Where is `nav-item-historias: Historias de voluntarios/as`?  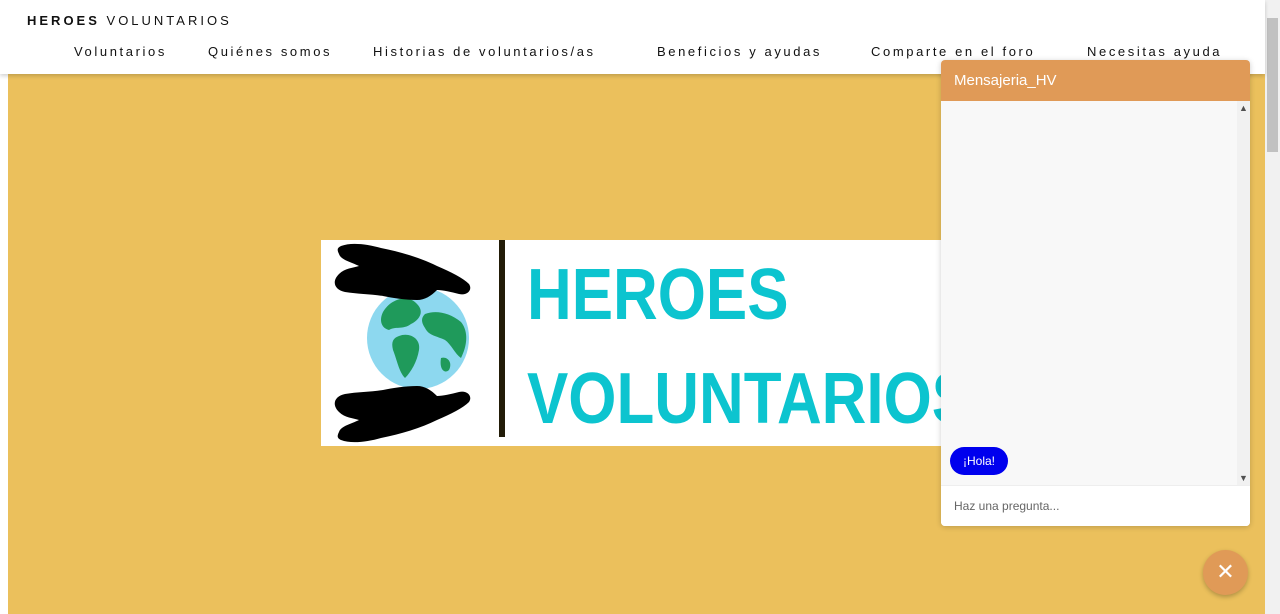 nav-item-historias: Historias de voluntarios/as is located at coordinates (484, 51).